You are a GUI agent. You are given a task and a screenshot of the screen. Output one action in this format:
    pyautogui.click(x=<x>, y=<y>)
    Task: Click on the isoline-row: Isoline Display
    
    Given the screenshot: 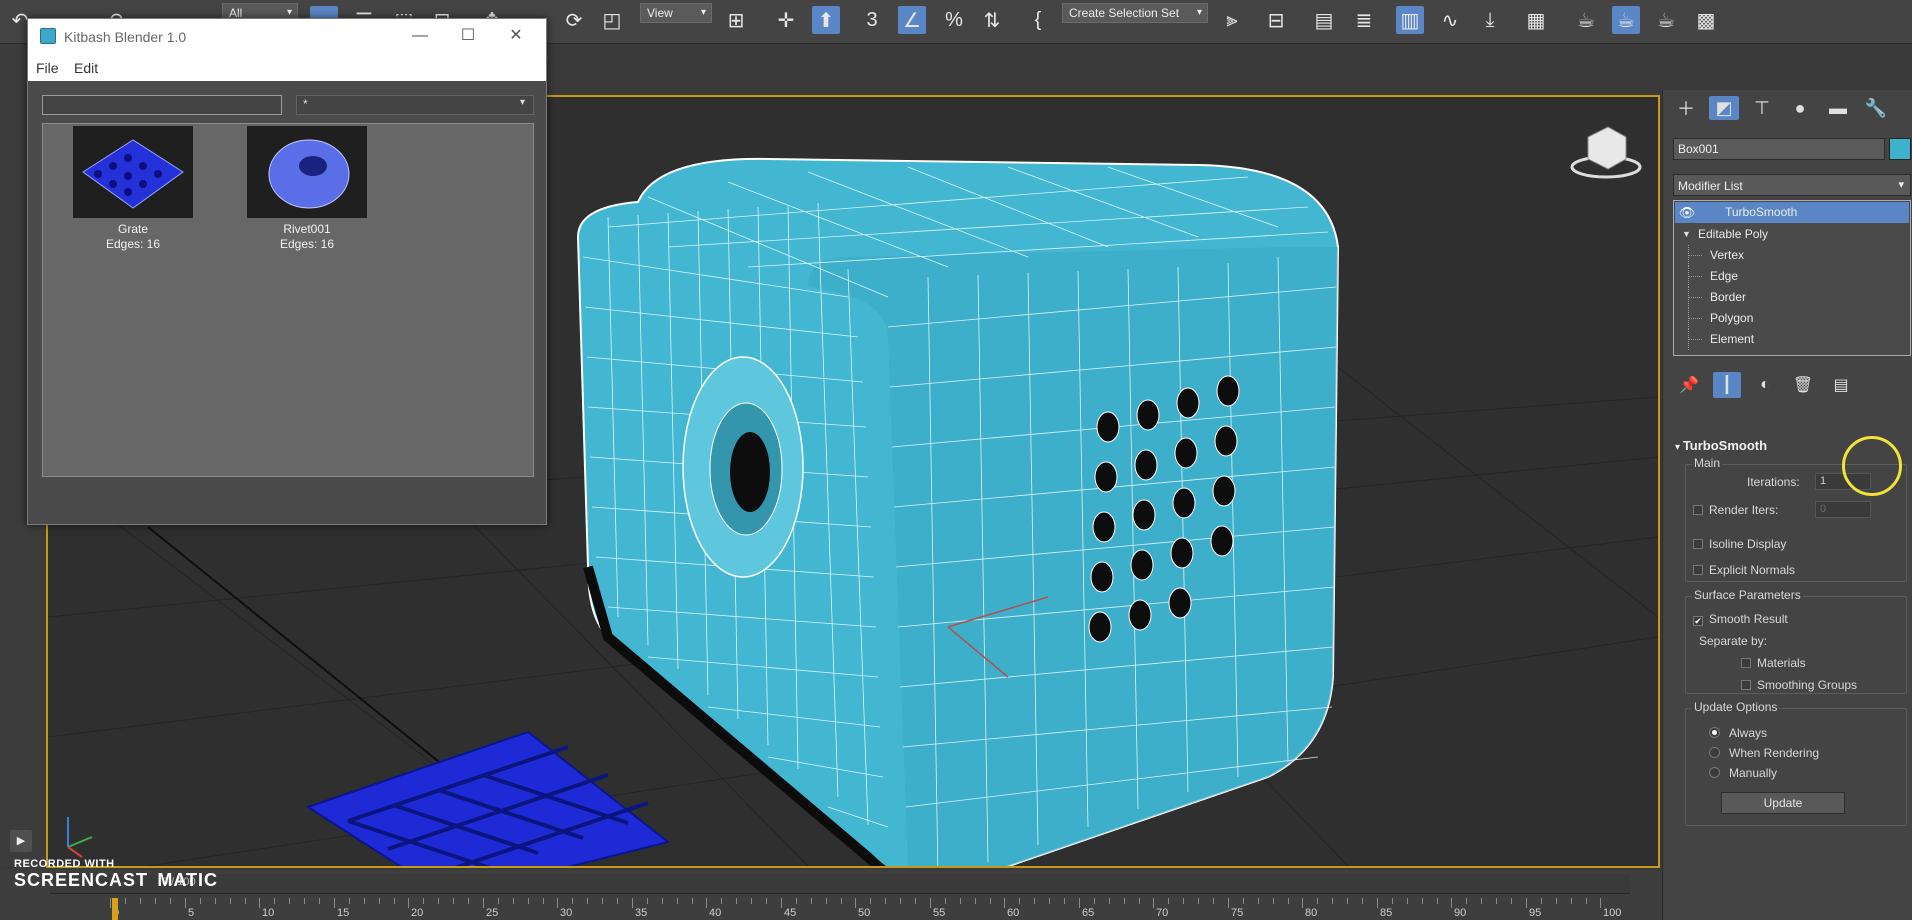 What is the action you would take?
    pyautogui.click(x=1739, y=544)
    